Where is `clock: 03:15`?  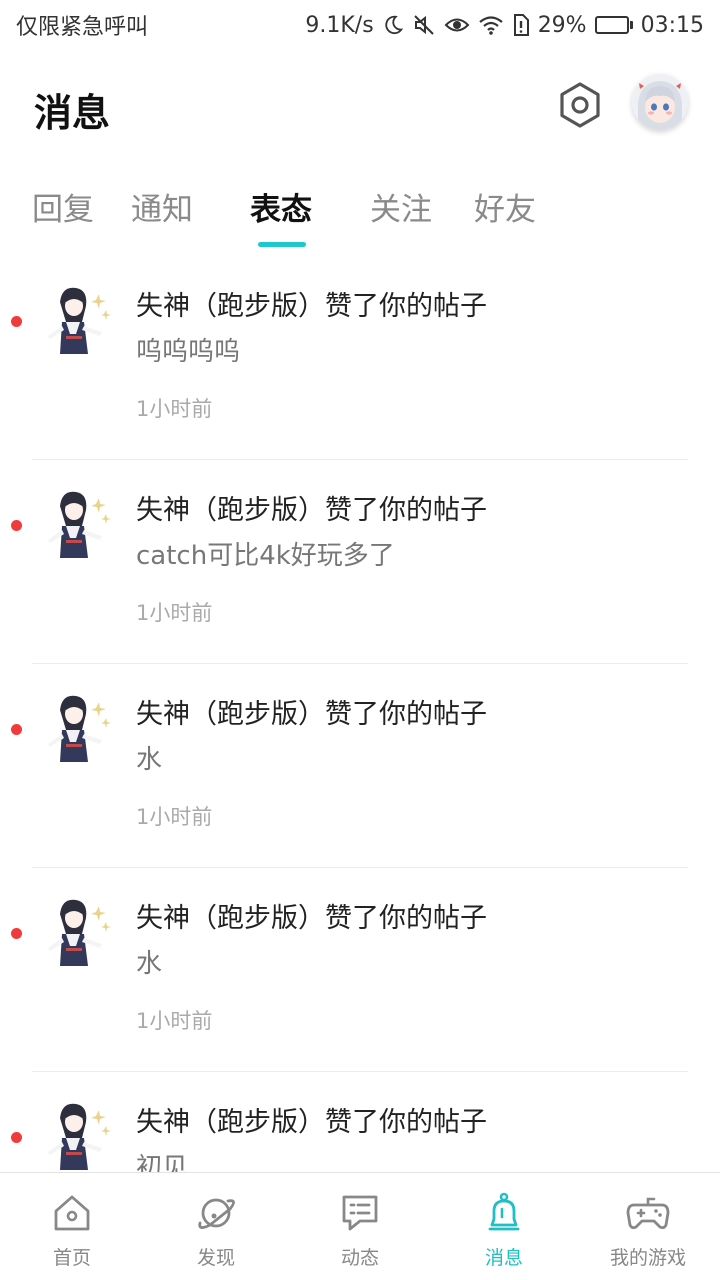 clock: 03:15 is located at coordinates (672, 25).